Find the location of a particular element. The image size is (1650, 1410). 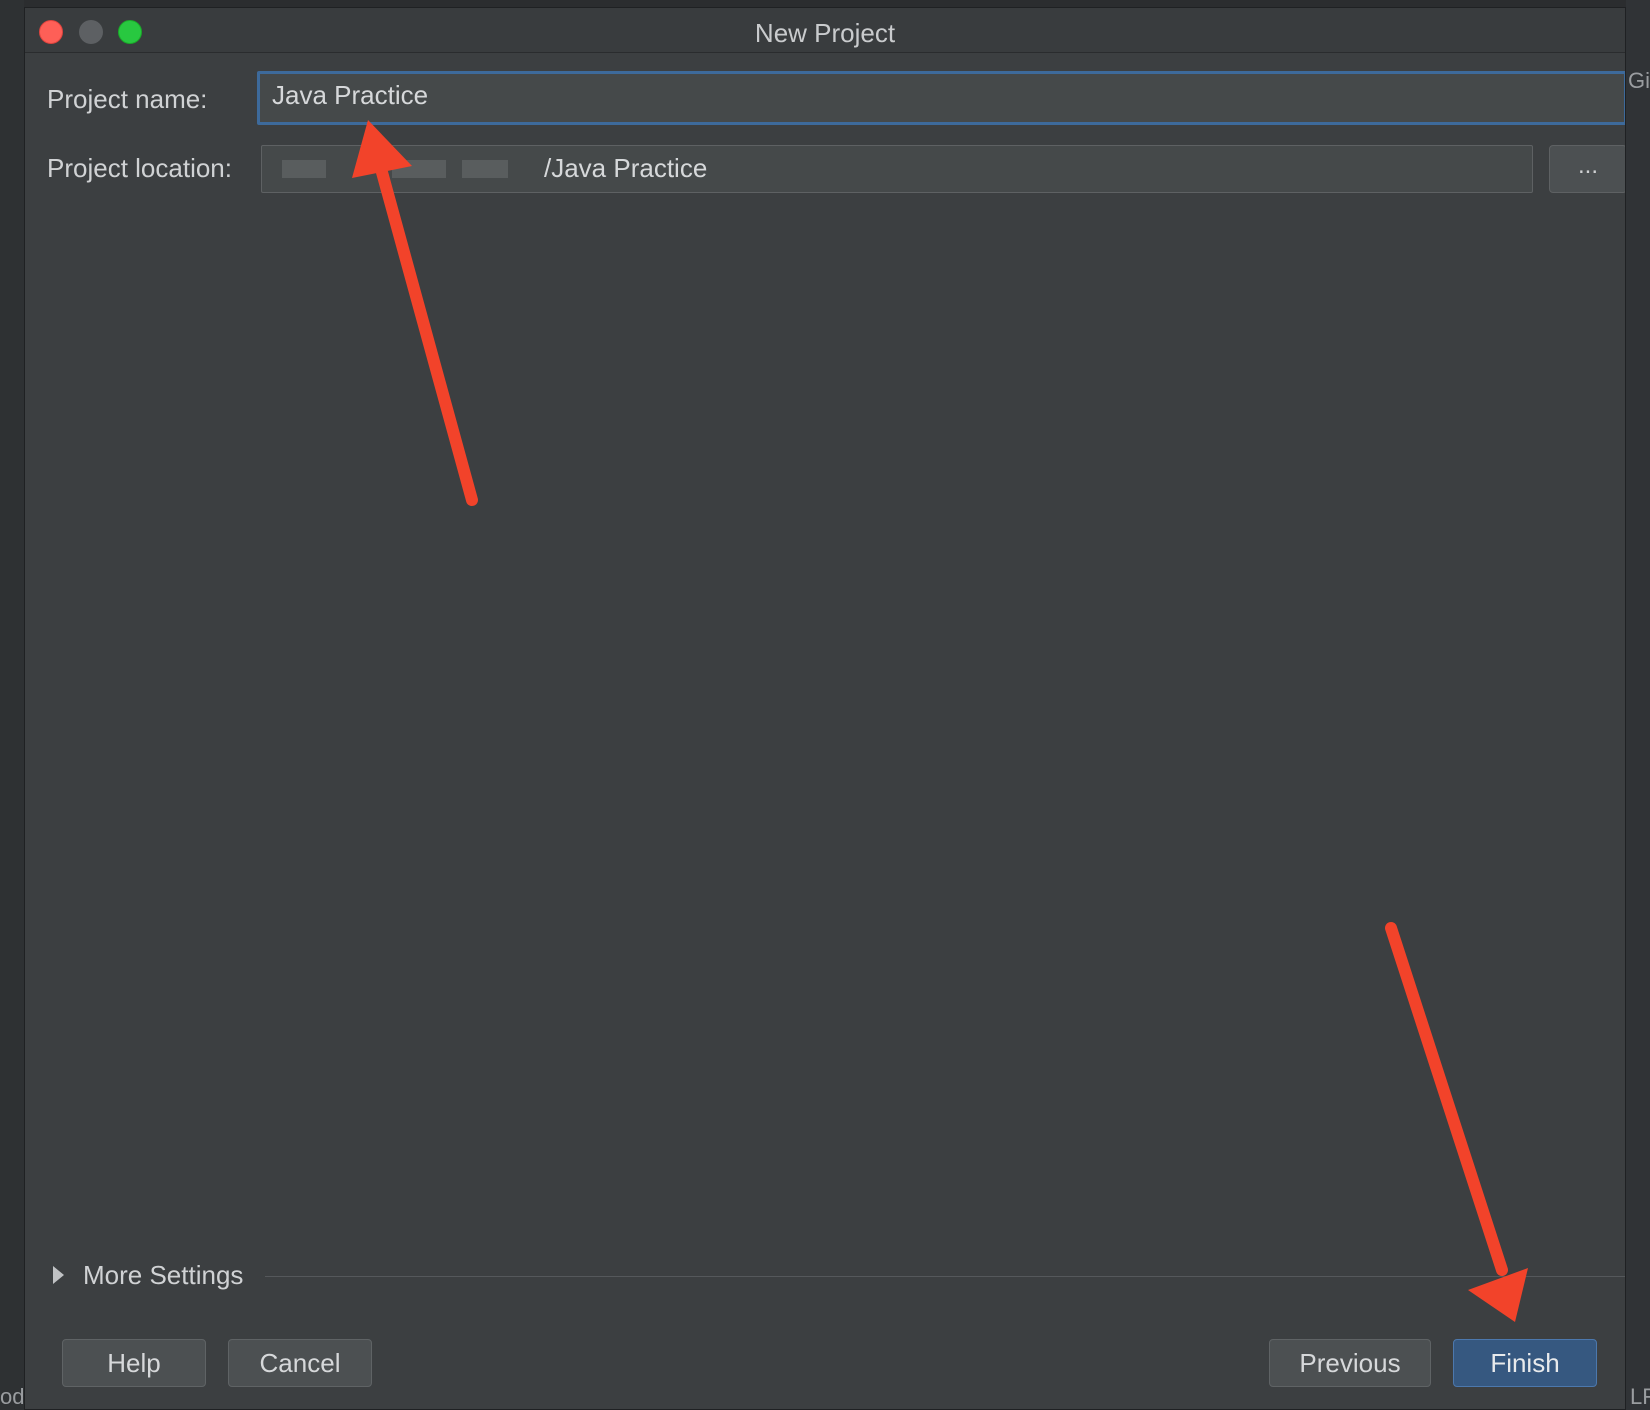

background-ide-left is located at coordinates (12, 705).